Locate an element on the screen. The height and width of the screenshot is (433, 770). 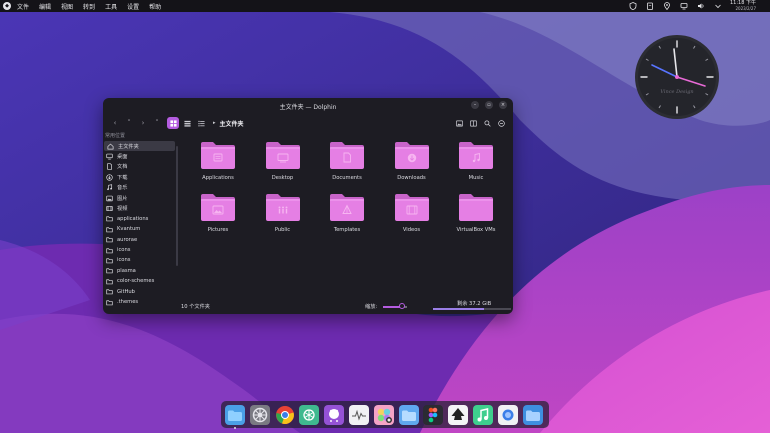
photos-icon is located at coordinates (383, 414).